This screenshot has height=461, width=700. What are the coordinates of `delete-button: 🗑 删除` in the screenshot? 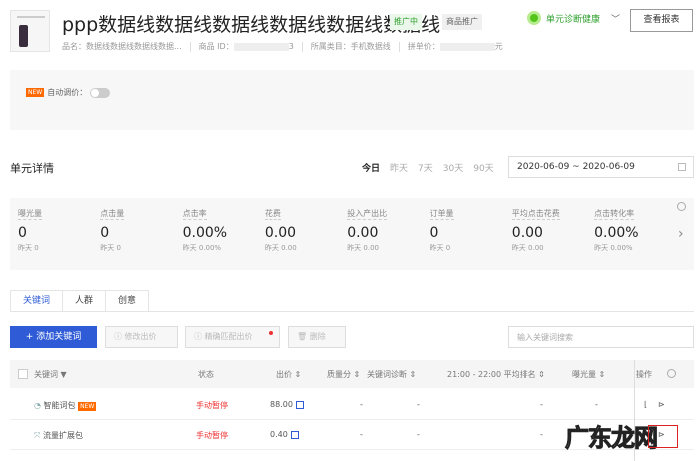 It's located at (317, 337).